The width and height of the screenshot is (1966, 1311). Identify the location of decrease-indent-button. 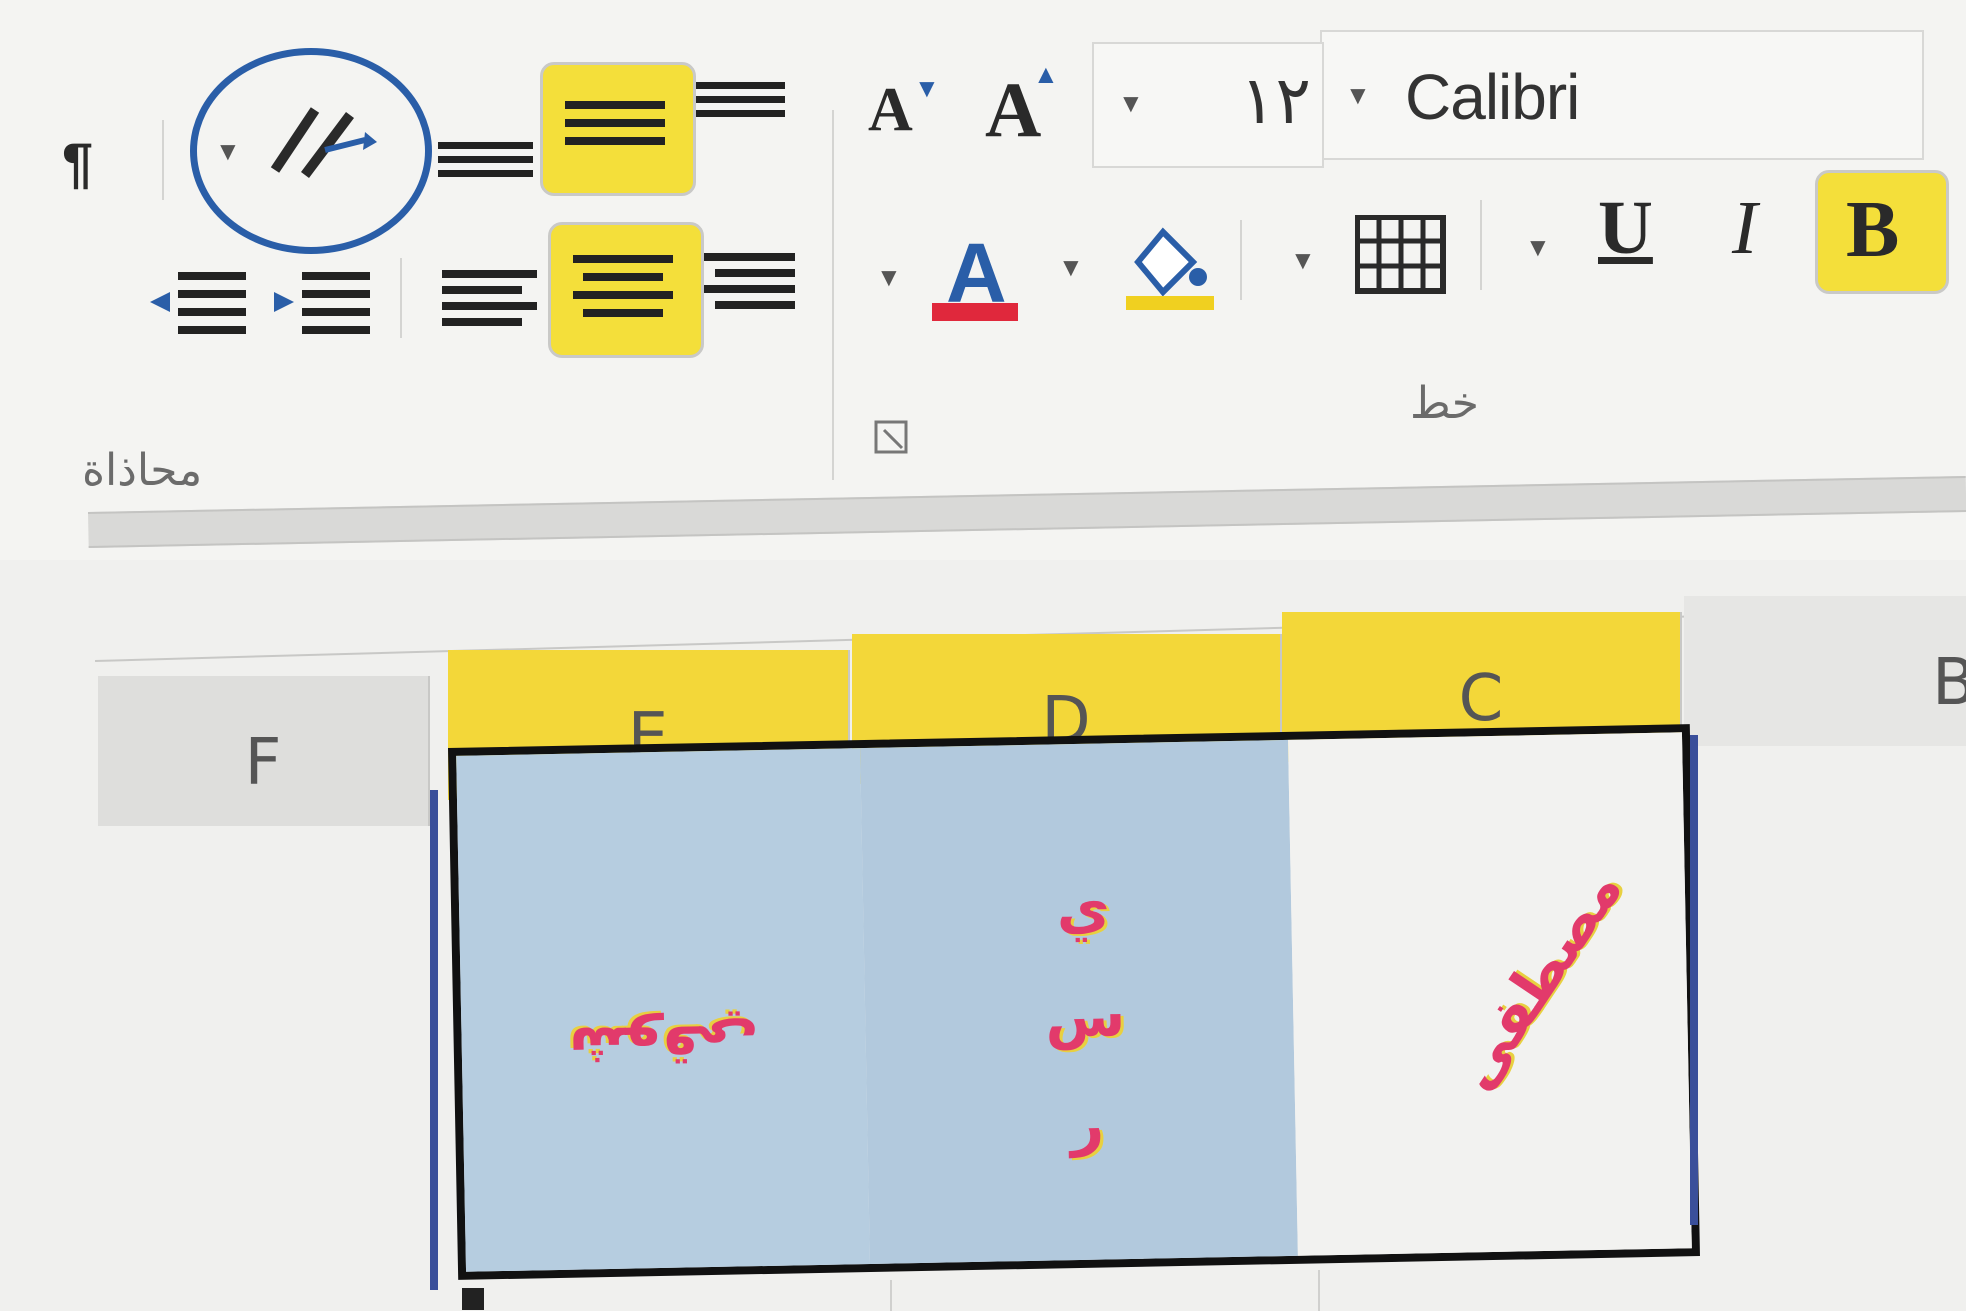
(198, 302).